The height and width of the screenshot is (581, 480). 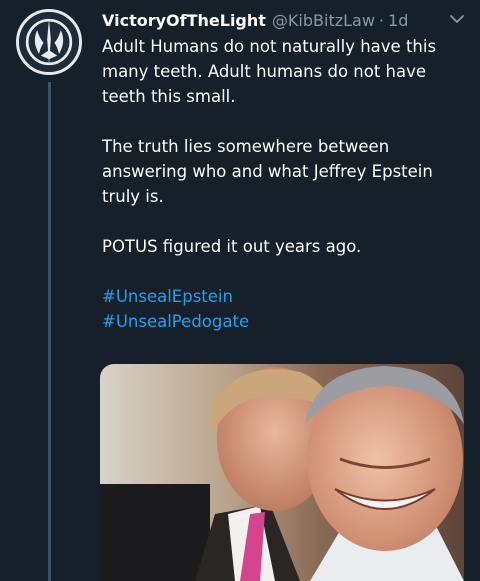 I want to click on display-name: VictoryOfTheLight, so click(x=184, y=20).